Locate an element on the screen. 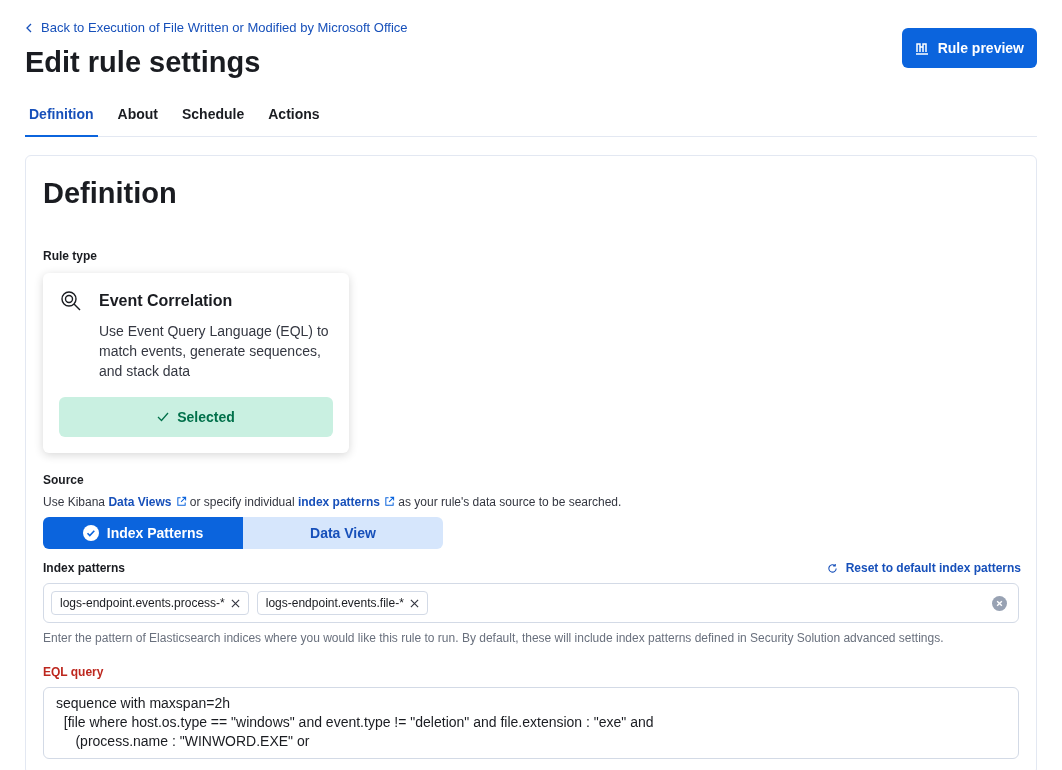 The width and height of the screenshot is (1062, 770). card-title: Event Correlation is located at coordinates (166, 301).